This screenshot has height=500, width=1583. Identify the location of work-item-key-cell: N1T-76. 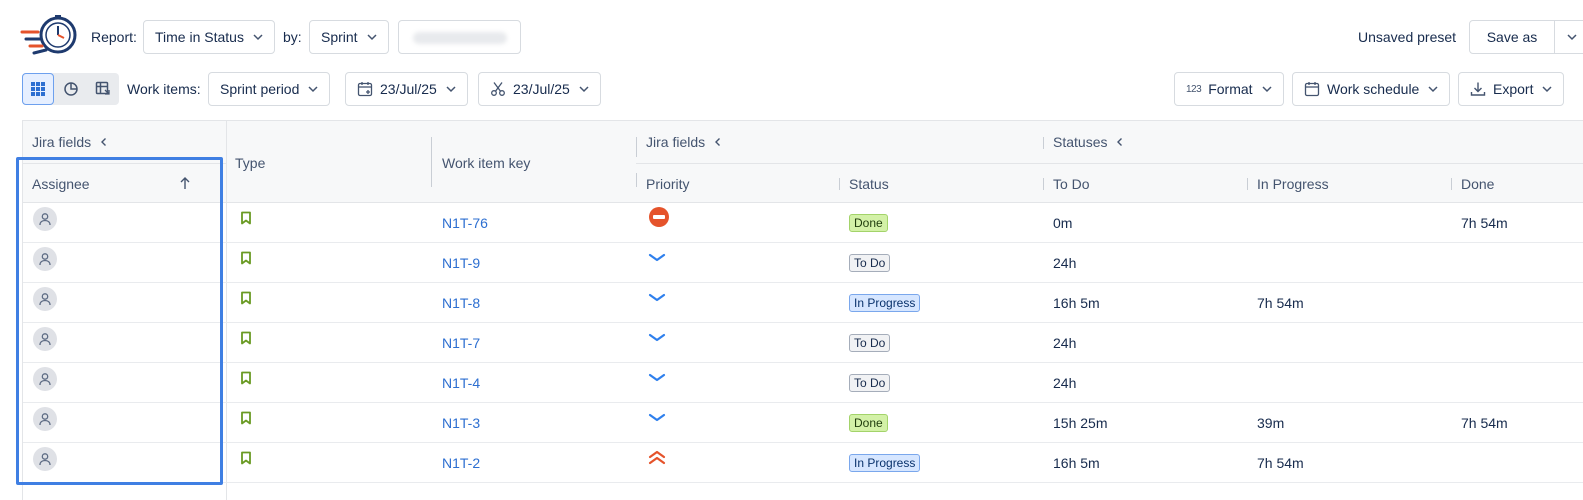
(465, 223).